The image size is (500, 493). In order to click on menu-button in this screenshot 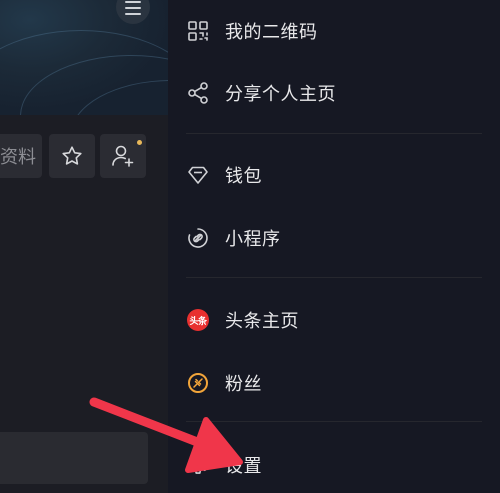, I will do `click(133, 12)`.